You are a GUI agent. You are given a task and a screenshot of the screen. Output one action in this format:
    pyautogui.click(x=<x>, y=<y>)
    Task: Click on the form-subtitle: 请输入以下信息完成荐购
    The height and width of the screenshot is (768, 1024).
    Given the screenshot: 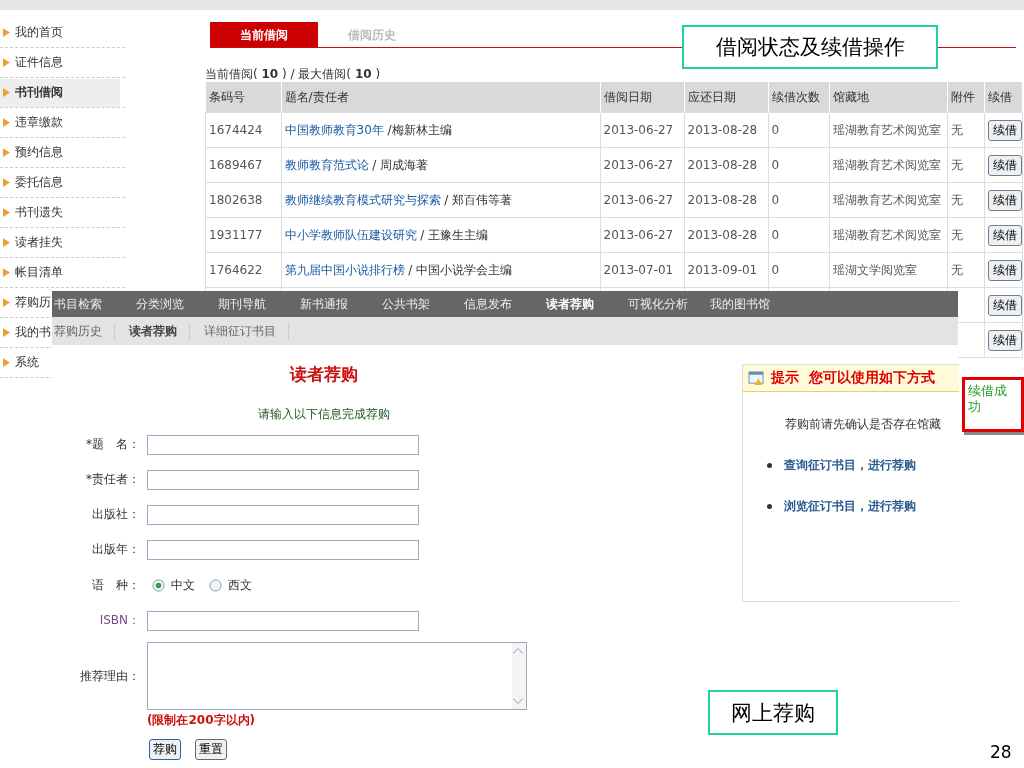 What is the action you would take?
    pyautogui.click(x=324, y=414)
    